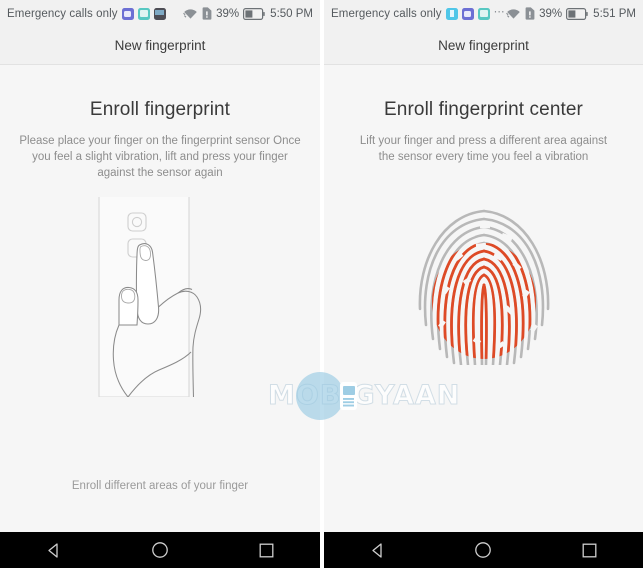  I want to click on status-bar: Emergency calls only ⋯ 39% 5:51 PM, so click(483, 13).